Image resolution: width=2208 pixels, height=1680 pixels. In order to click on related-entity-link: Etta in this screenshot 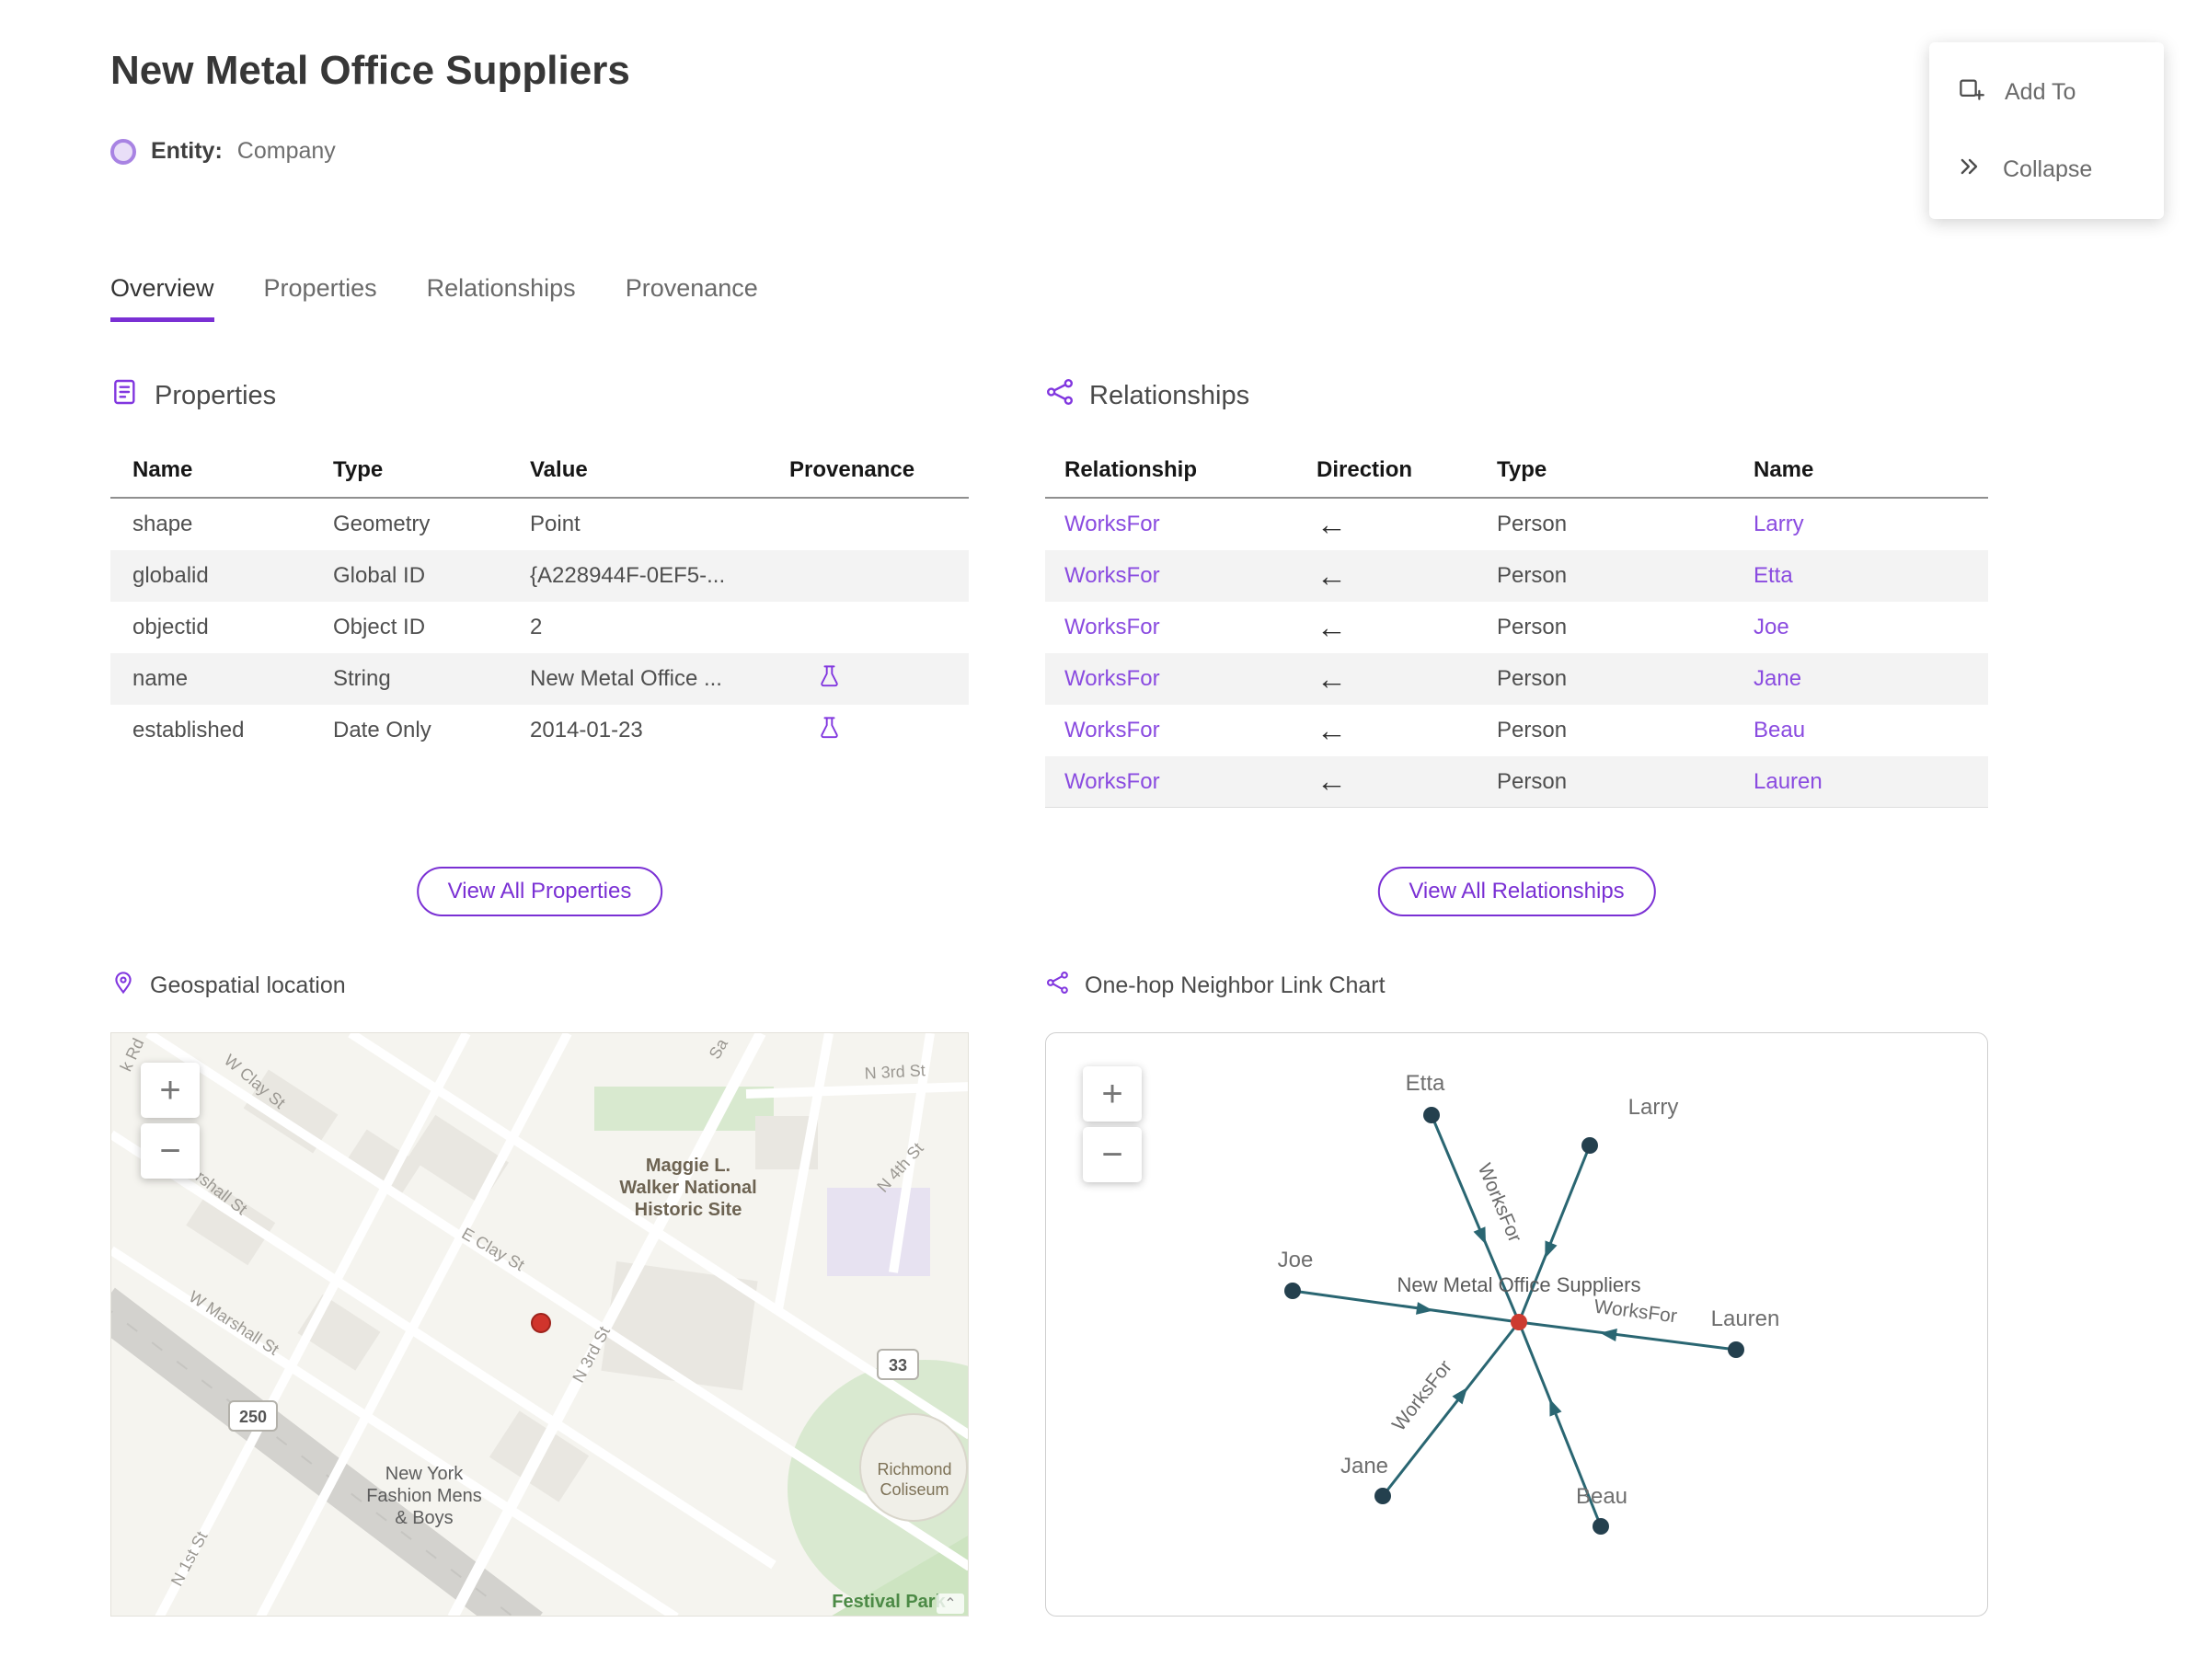, I will do `click(1773, 575)`.